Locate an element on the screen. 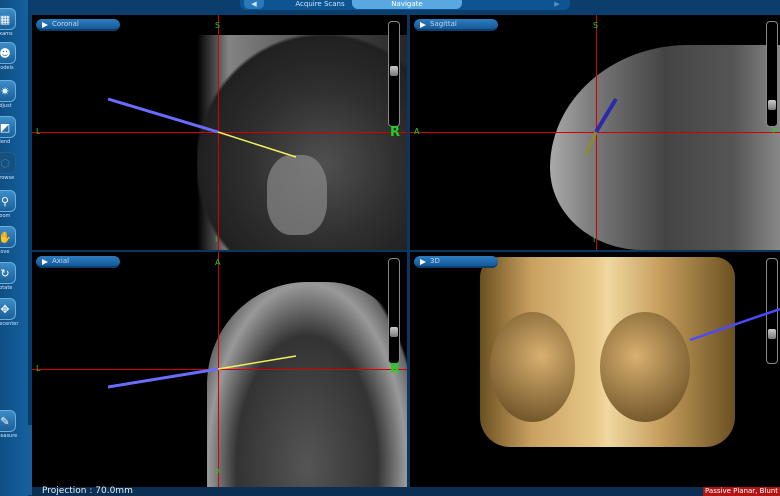  orientation-left: A is located at coordinates (417, 131).